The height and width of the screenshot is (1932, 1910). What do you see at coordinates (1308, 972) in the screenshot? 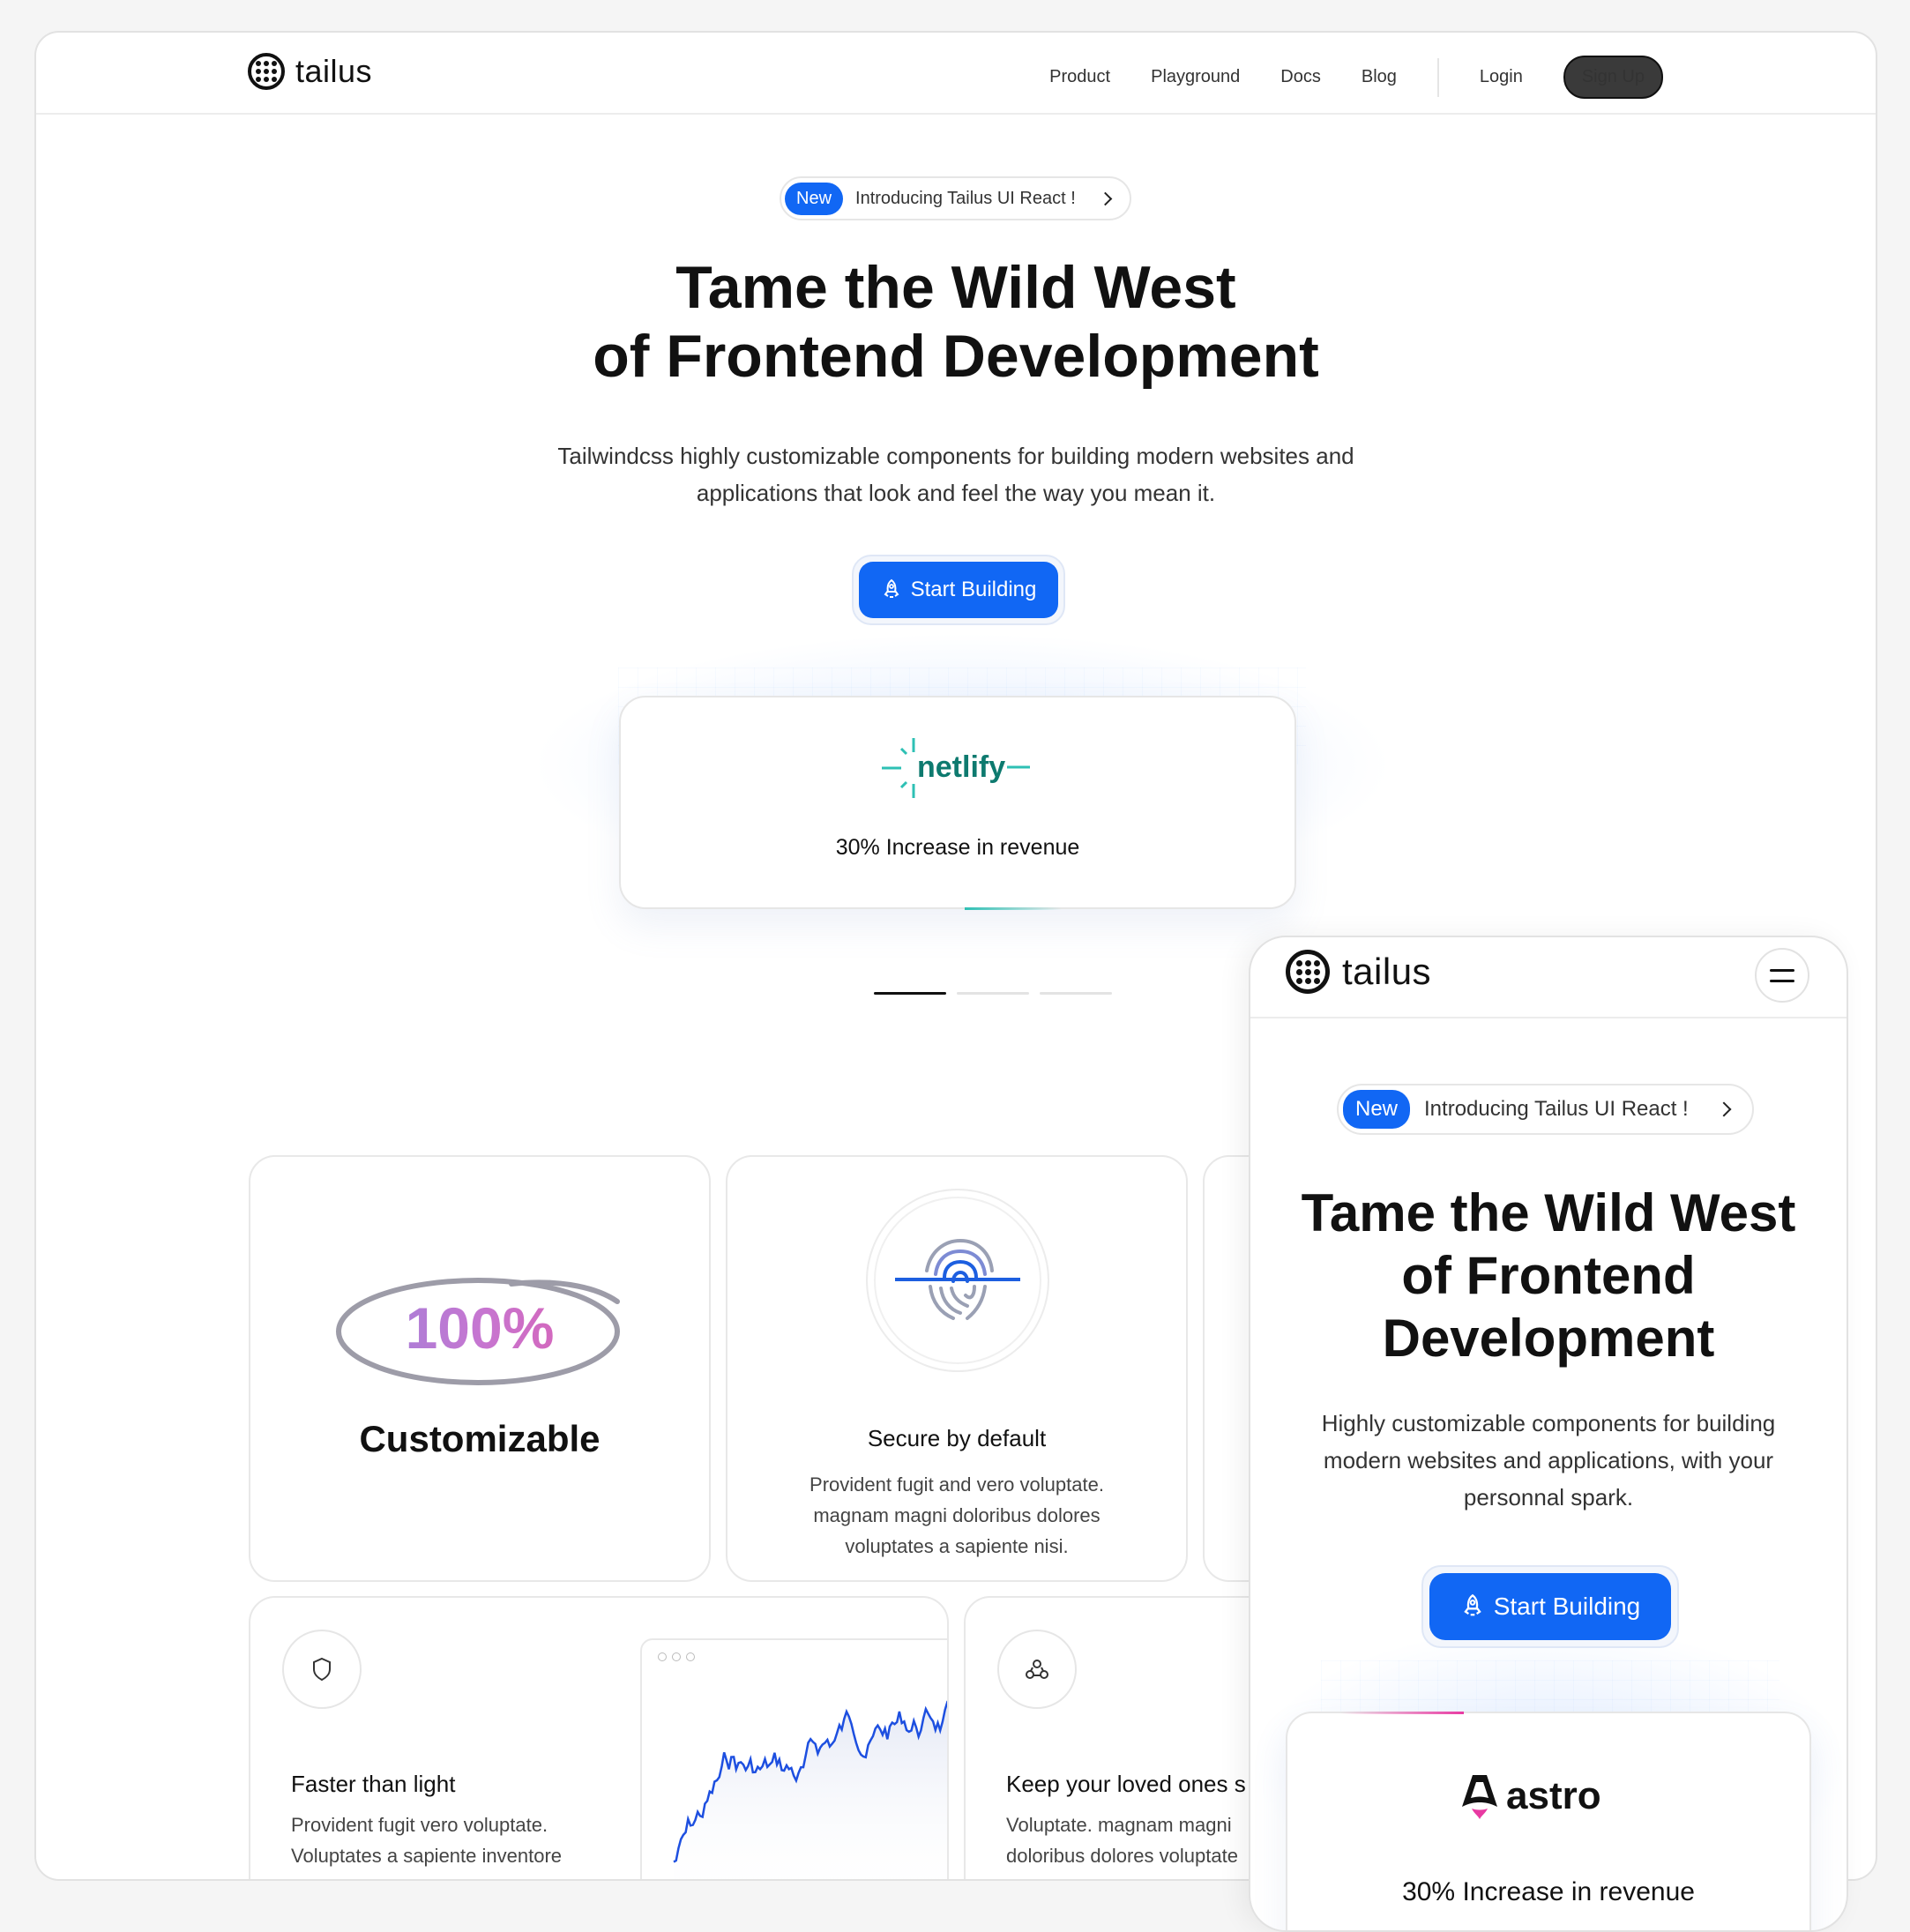
I see `mobile-tailus-logo-icon` at bounding box center [1308, 972].